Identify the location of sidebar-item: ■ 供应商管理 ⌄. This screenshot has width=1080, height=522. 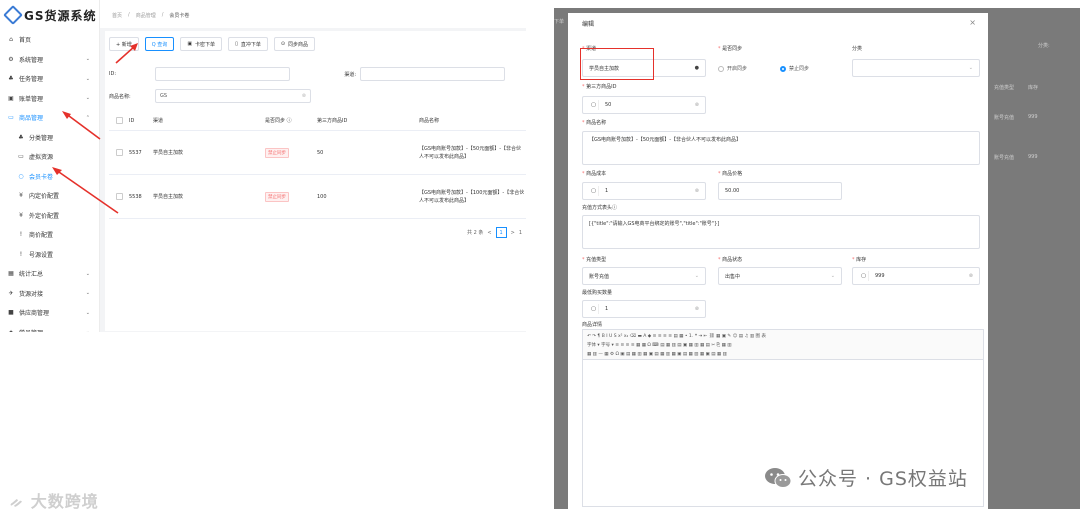
(49, 313).